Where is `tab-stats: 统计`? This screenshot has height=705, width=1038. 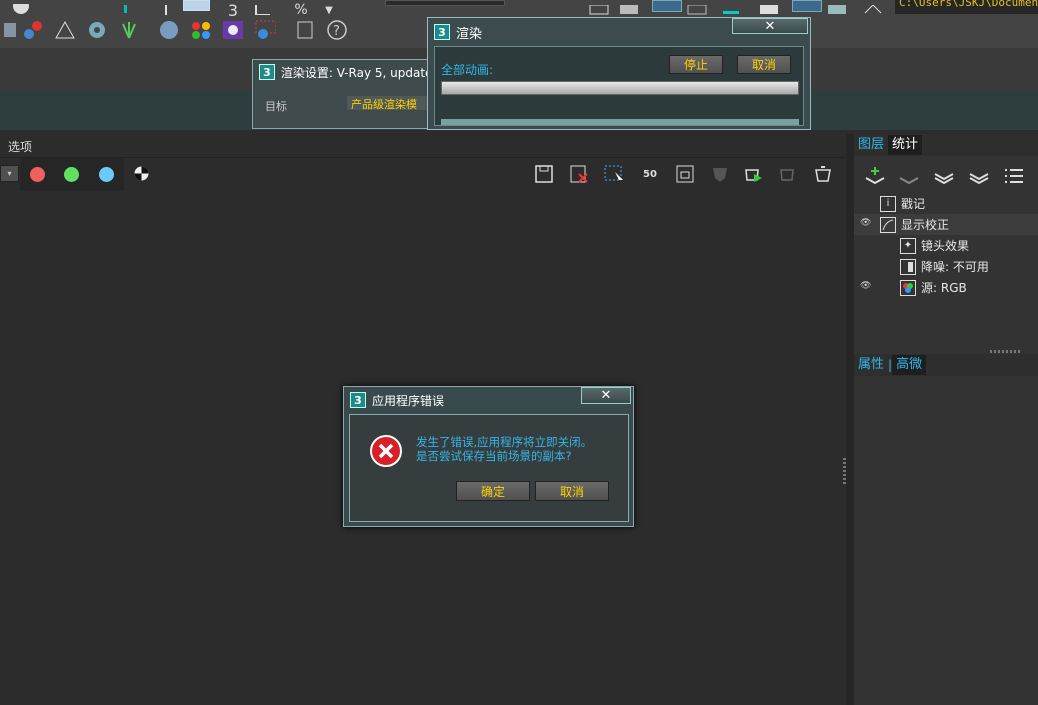
tab-stats: 统计 is located at coordinates (905, 145).